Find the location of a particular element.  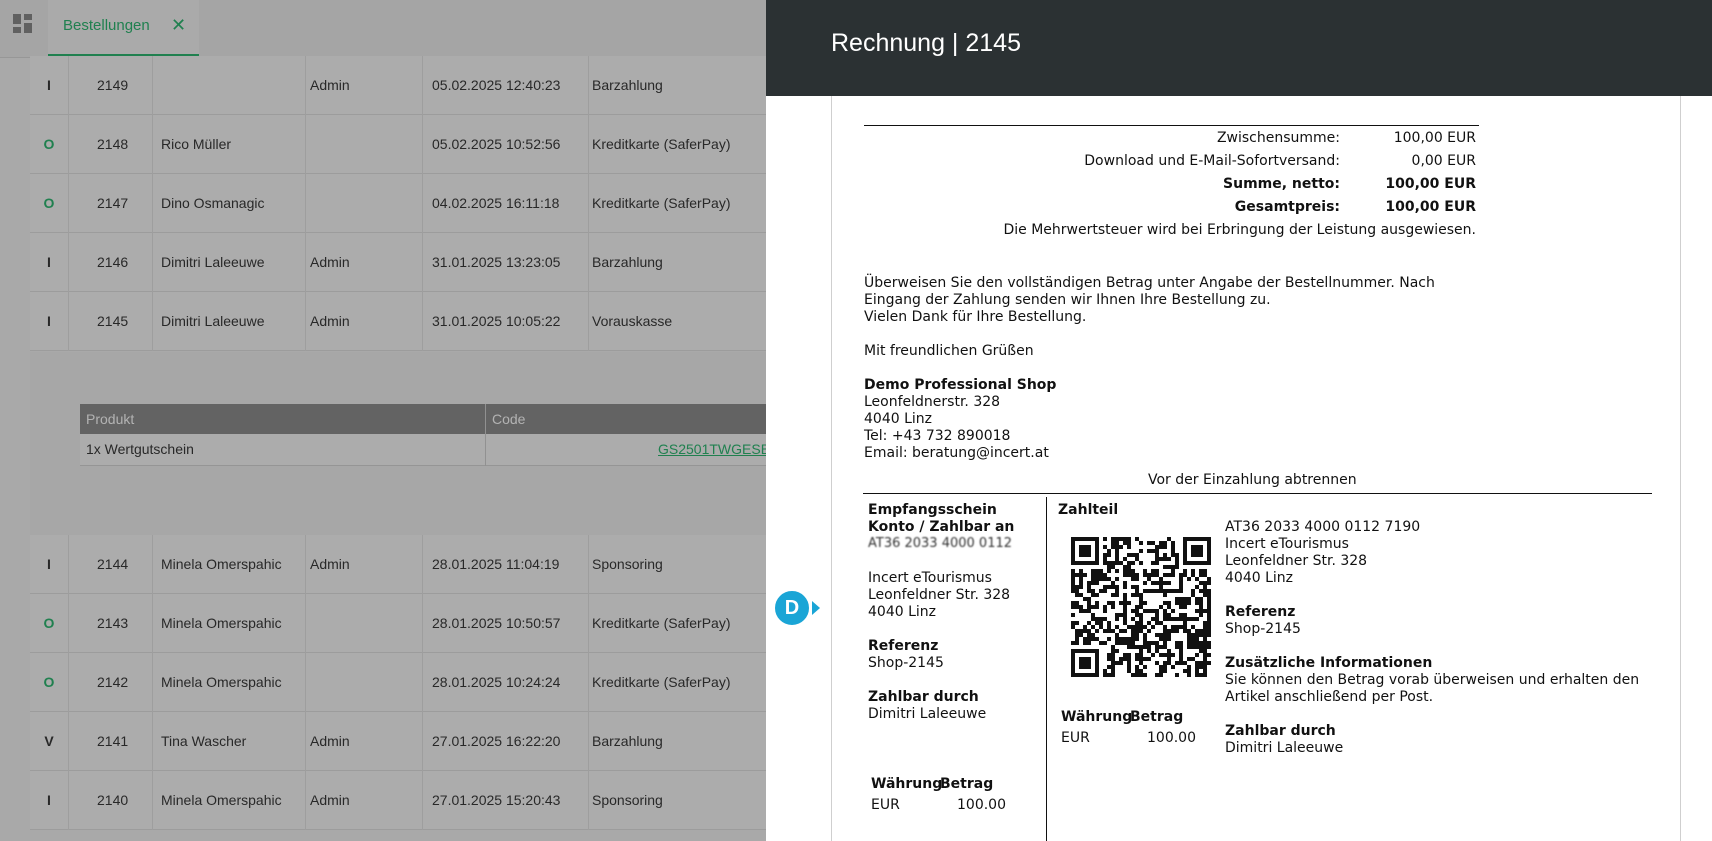

shipping-label: Download und E-Mail-Sofortversand: is located at coordinates (1212, 161).